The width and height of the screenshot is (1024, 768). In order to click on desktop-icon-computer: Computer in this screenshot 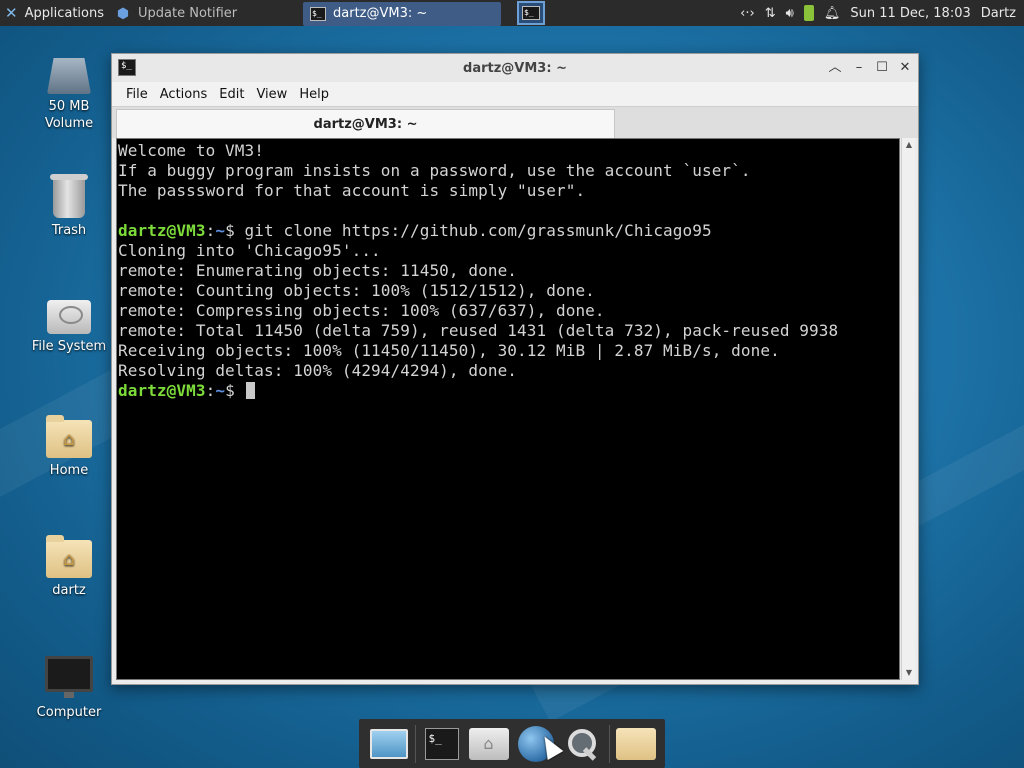, I will do `click(69, 688)`.